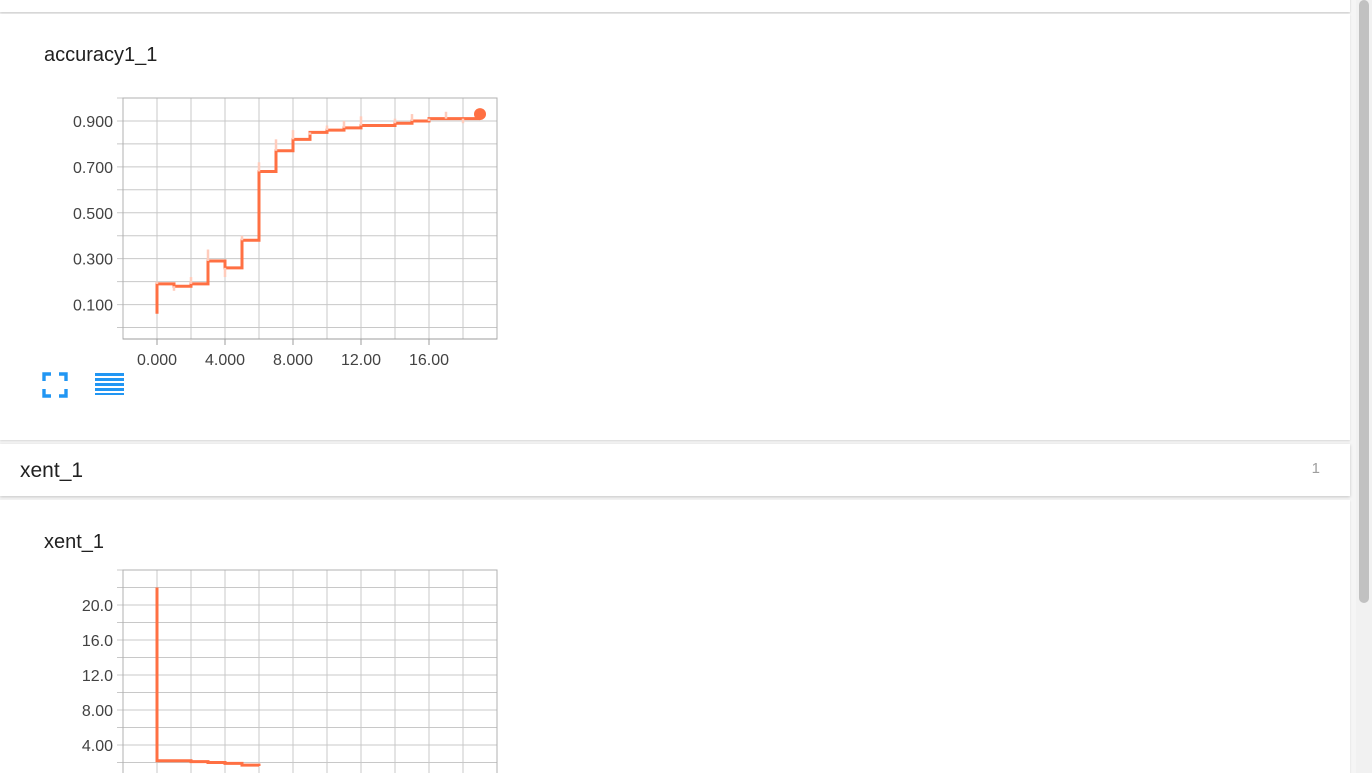 This screenshot has height=773, width=1372. I want to click on x-tick-label: 0.000, so click(157, 360).